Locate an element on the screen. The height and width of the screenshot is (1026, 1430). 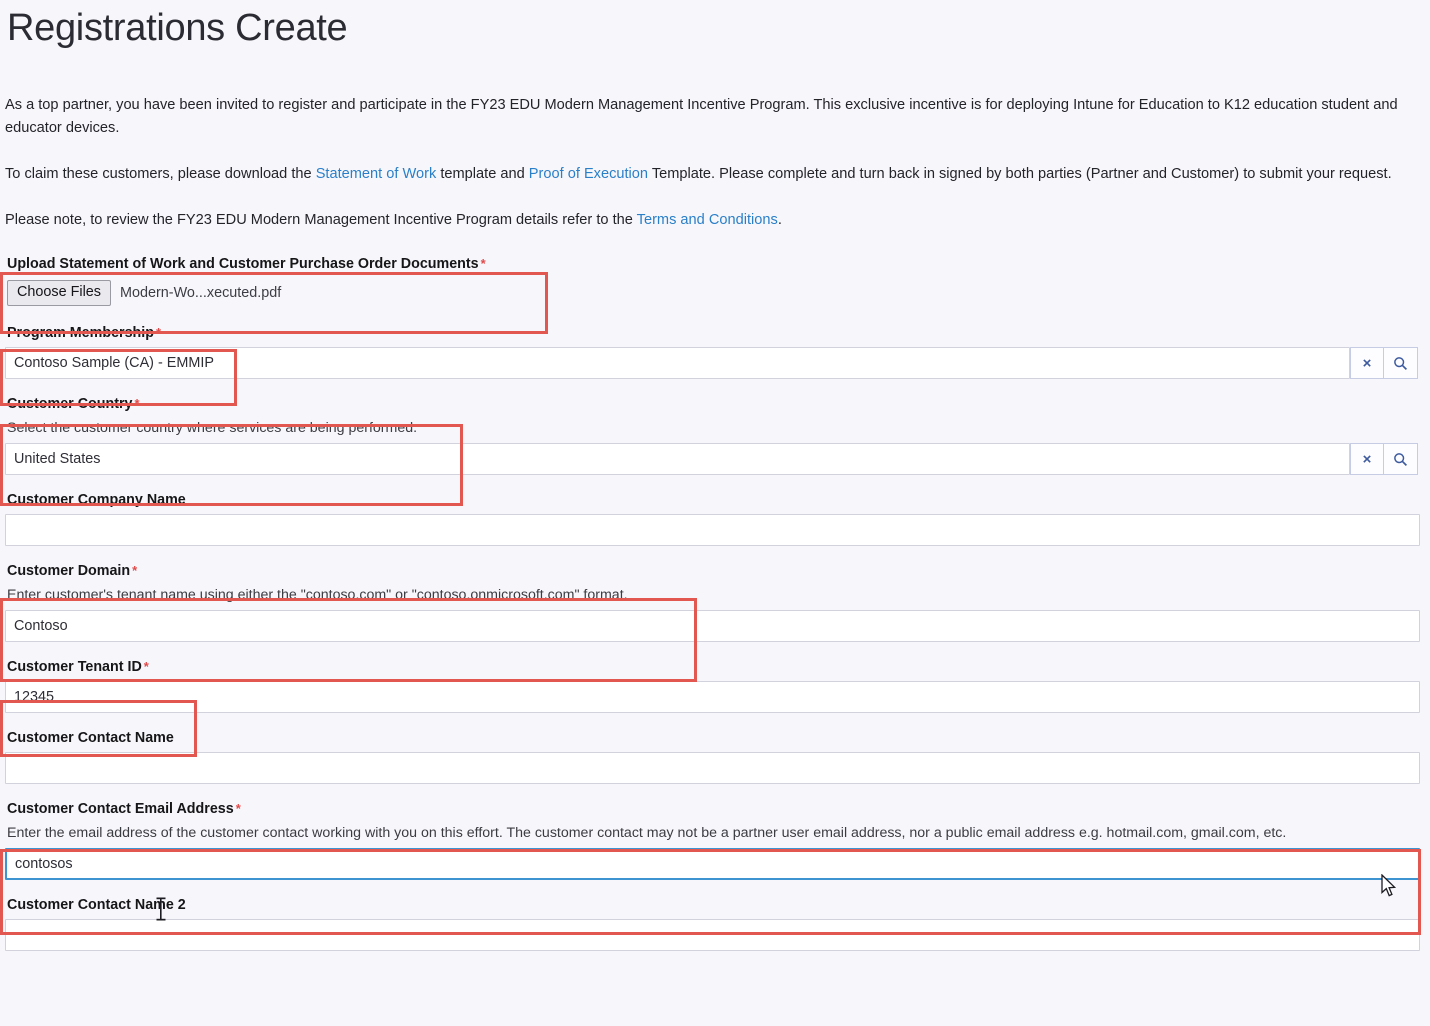
field-label-customer-company-name: Customer Company Name is located at coordinates (715, 501).